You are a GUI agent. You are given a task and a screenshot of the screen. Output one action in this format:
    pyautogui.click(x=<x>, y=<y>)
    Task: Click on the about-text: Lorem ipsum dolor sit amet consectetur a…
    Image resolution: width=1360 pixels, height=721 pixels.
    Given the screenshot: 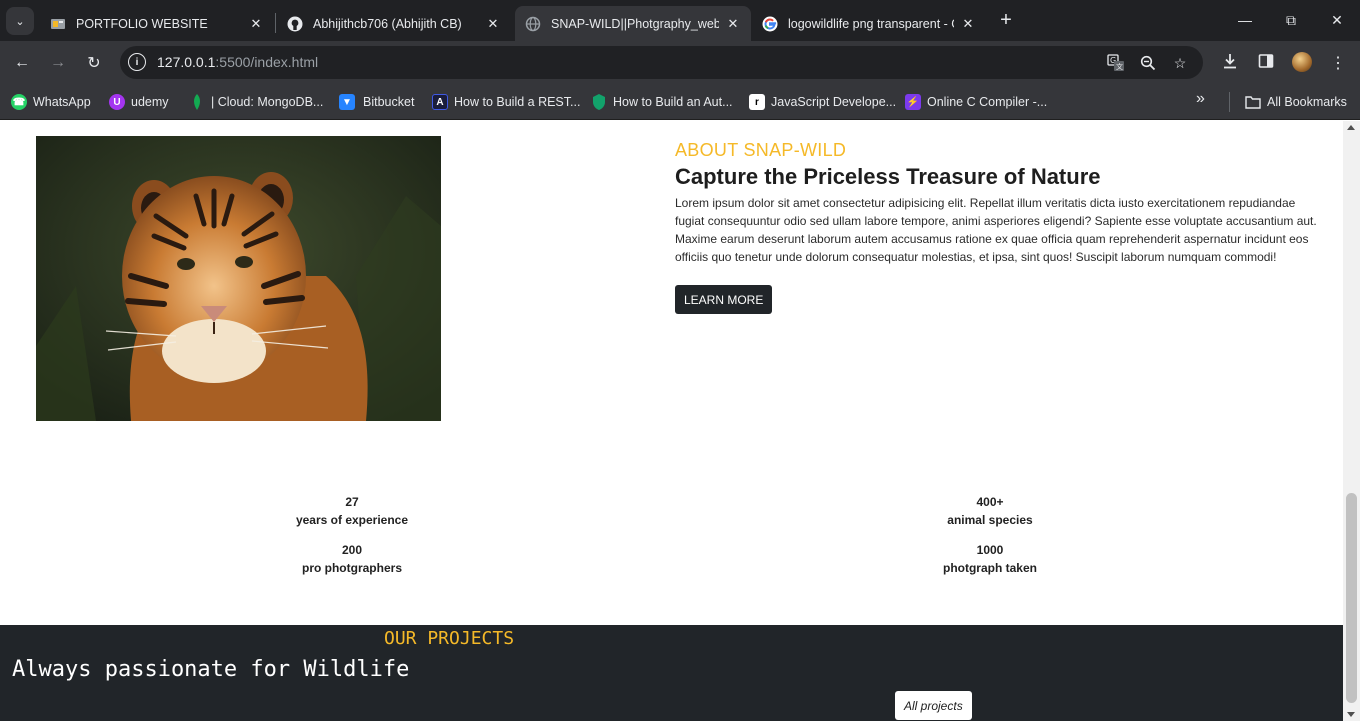 What is the action you would take?
    pyautogui.click(x=996, y=230)
    